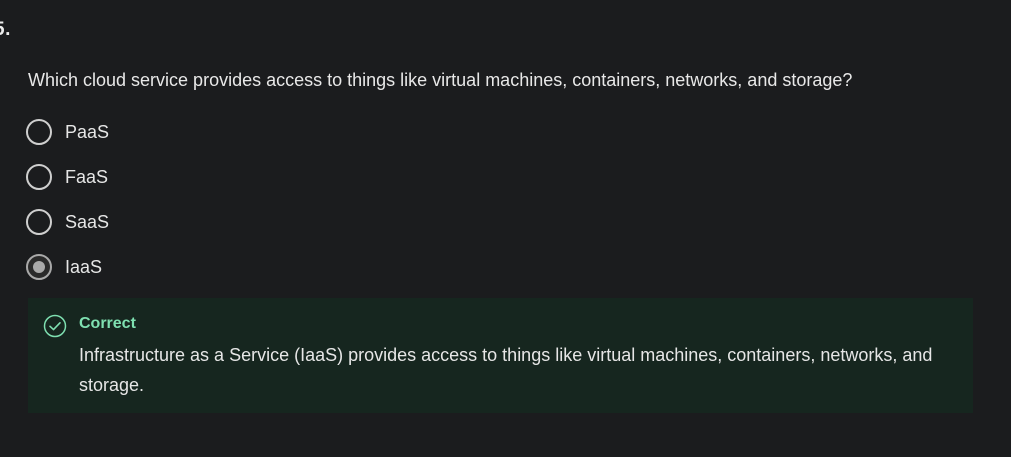 This screenshot has height=457, width=1011. I want to click on radio-button-faas, so click(39, 177).